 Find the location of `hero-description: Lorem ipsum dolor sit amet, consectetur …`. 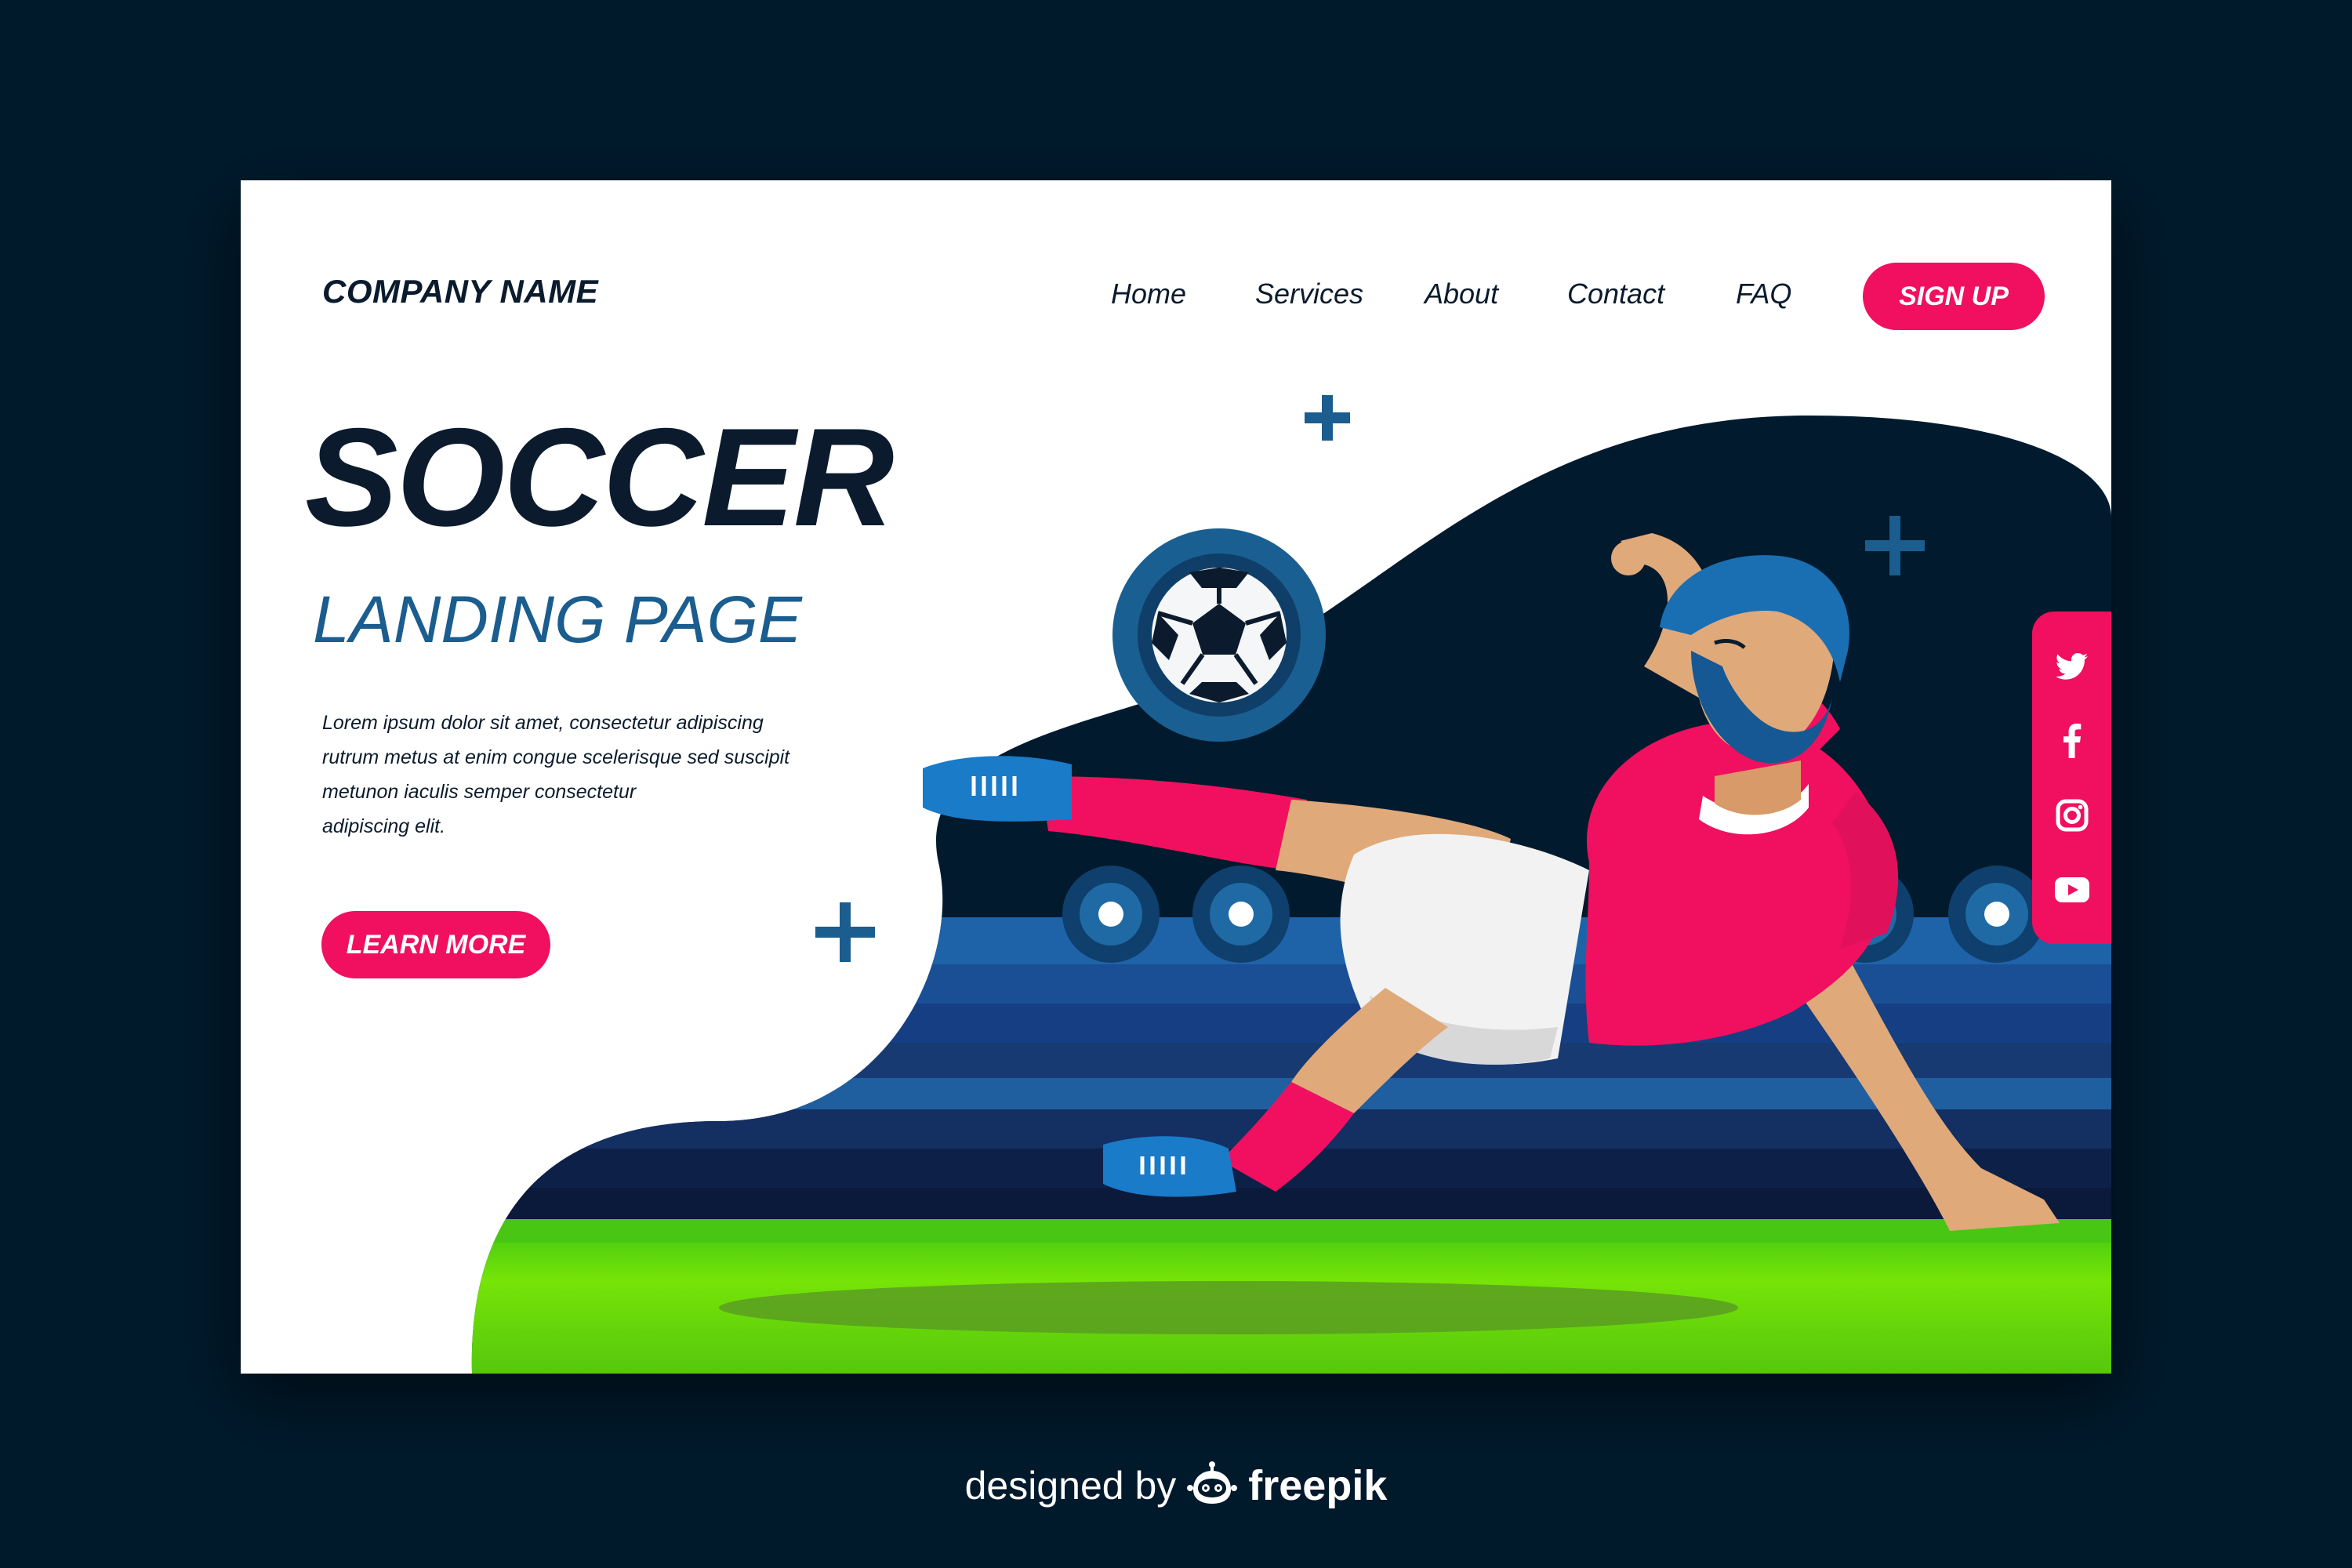

hero-description: Lorem ipsum dolor sit amet, consectetur … is located at coordinates (604, 775).